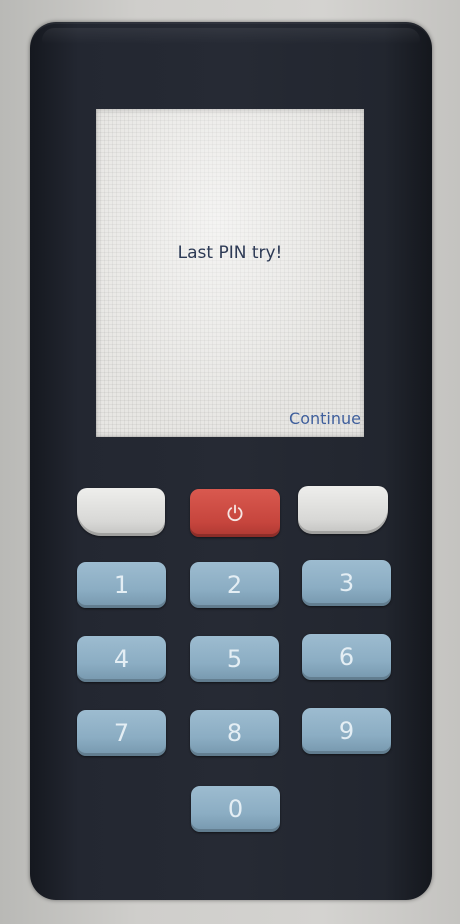  What do you see at coordinates (121, 733) in the screenshot?
I see `key-7: 7` at bounding box center [121, 733].